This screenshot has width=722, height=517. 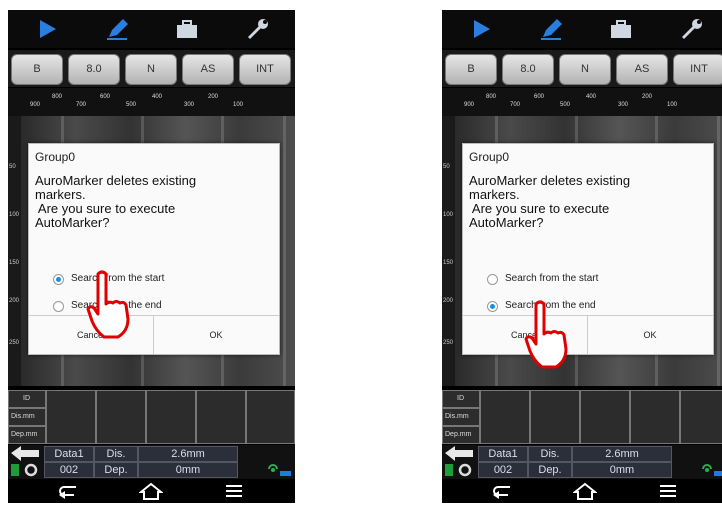 What do you see at coordinates (69, 454) in the screenshot?
I see `data-label: Data1` at bounding box center [69, 454].